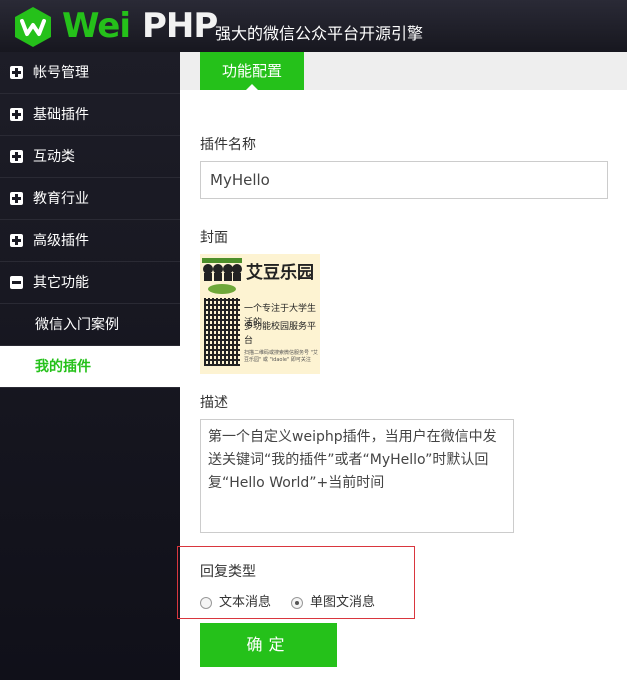  I want to click on top-header: Wei PHP 强大的微信公众平台开源引擎, so click(313, 26).